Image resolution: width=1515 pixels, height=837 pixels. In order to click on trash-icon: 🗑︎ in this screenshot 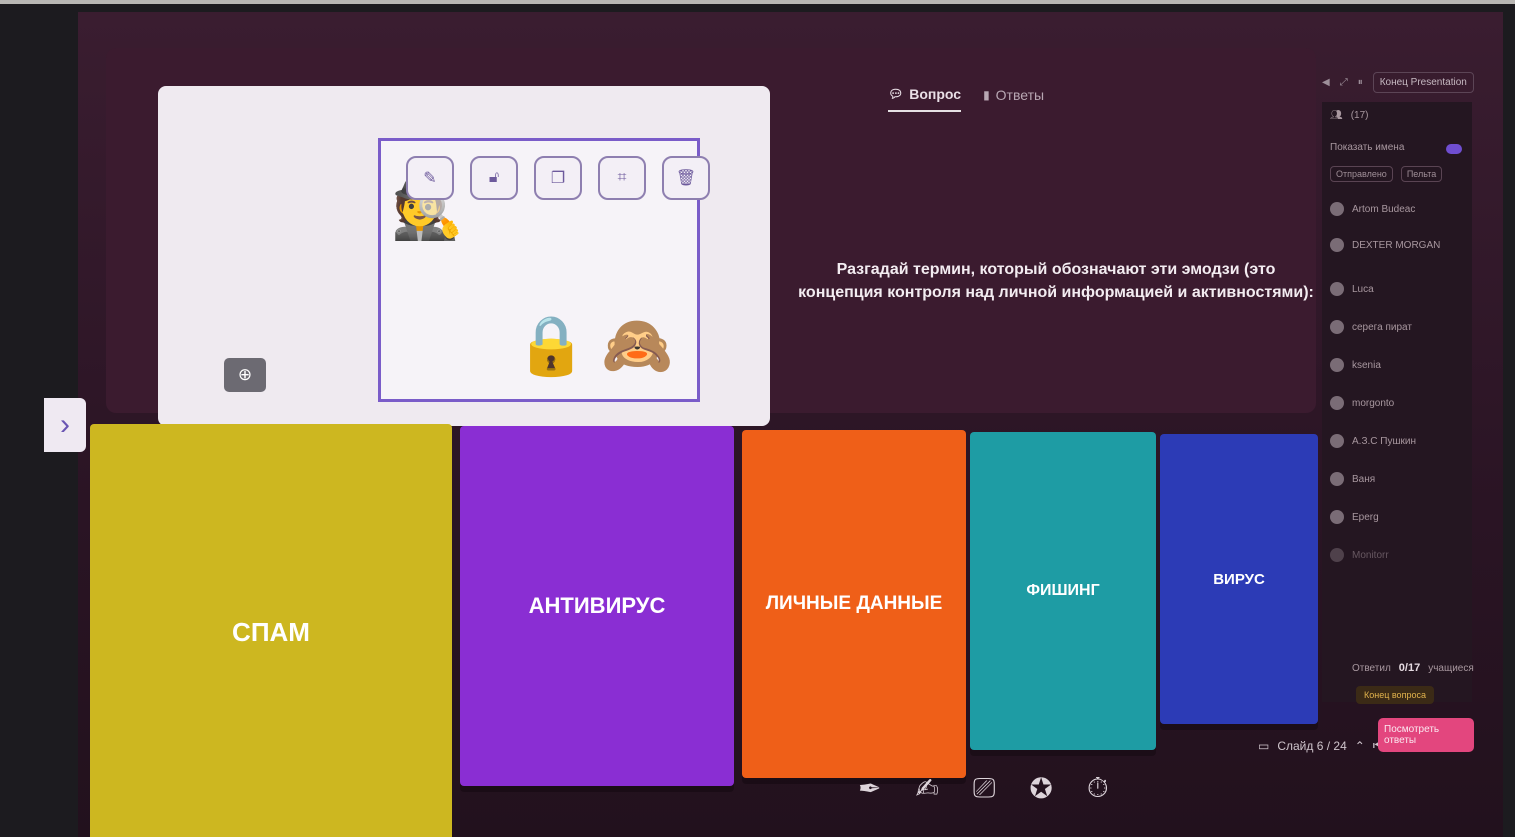, I will do `click(686, 178)`.